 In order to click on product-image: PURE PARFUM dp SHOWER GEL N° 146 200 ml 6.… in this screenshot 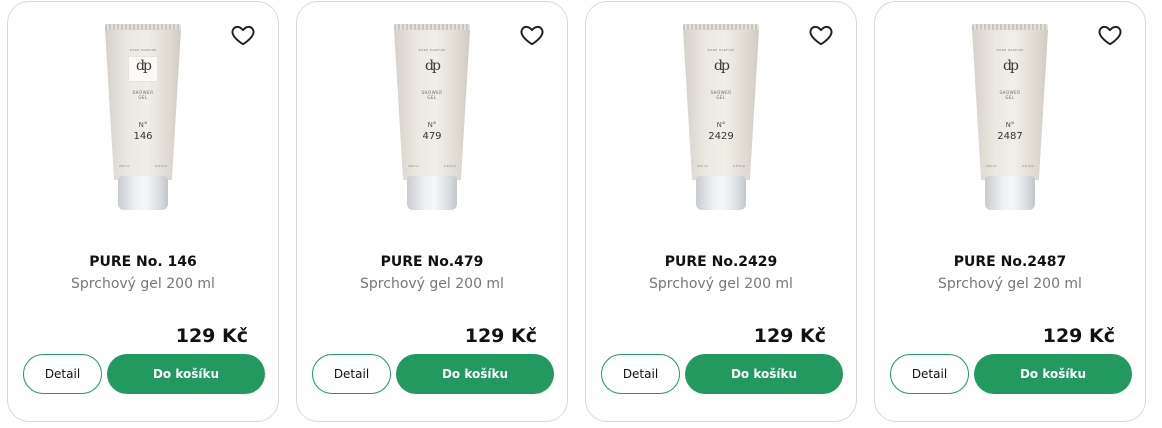, I will do `click(143, 117)`.